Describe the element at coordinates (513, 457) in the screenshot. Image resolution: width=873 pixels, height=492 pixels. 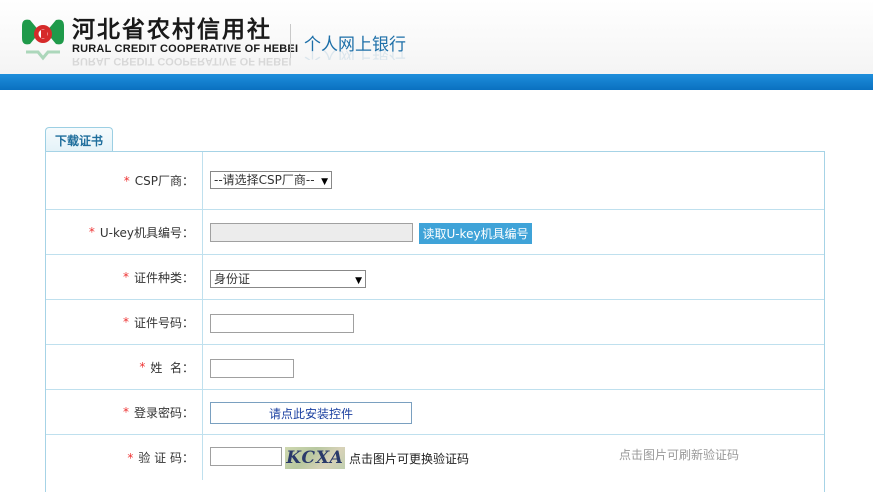
I see `captcha-value-cell: KCXA 点击图片可更换验证码 点击图片可刷新验证码` at that location.